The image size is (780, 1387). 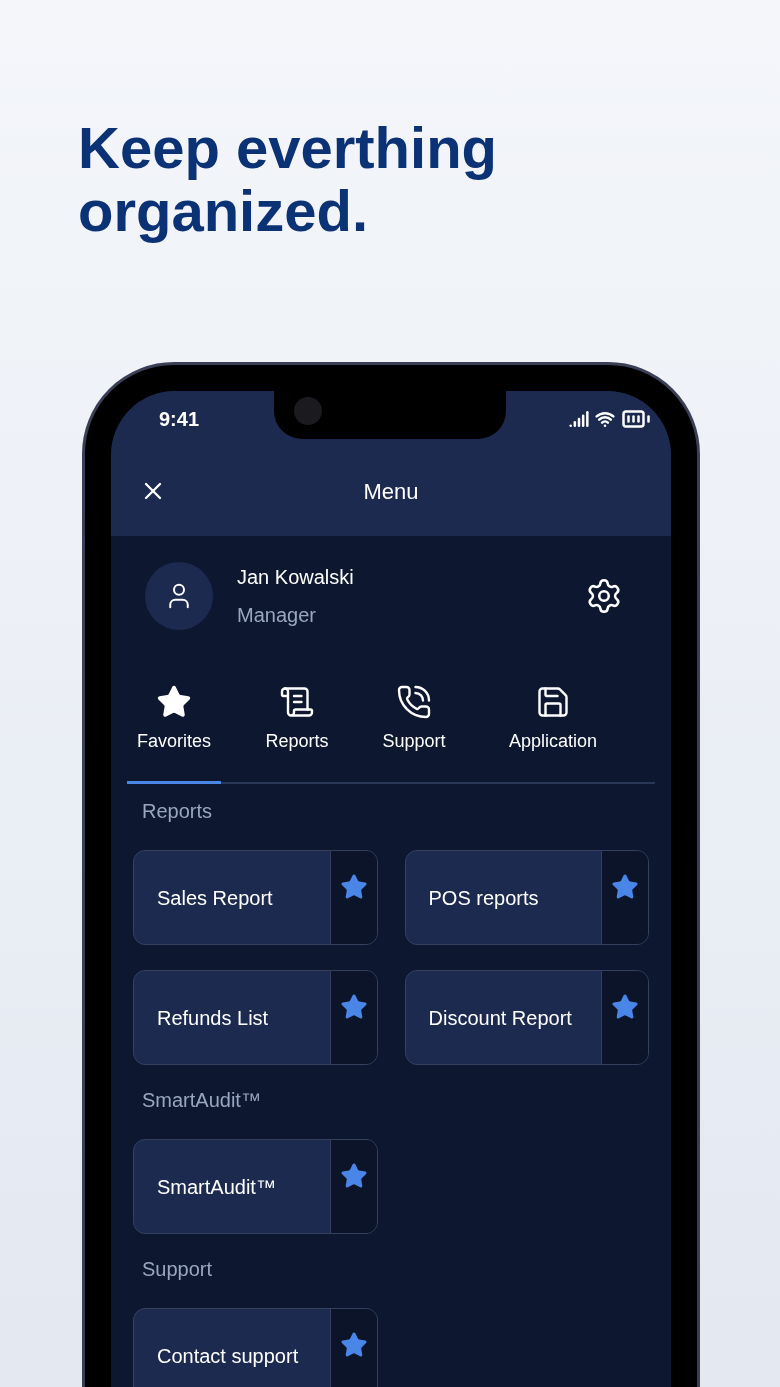 What do you see at coordinates (297, 732) in the screenshot?
I see `tab: Reports` at bounding box center [297, 732].